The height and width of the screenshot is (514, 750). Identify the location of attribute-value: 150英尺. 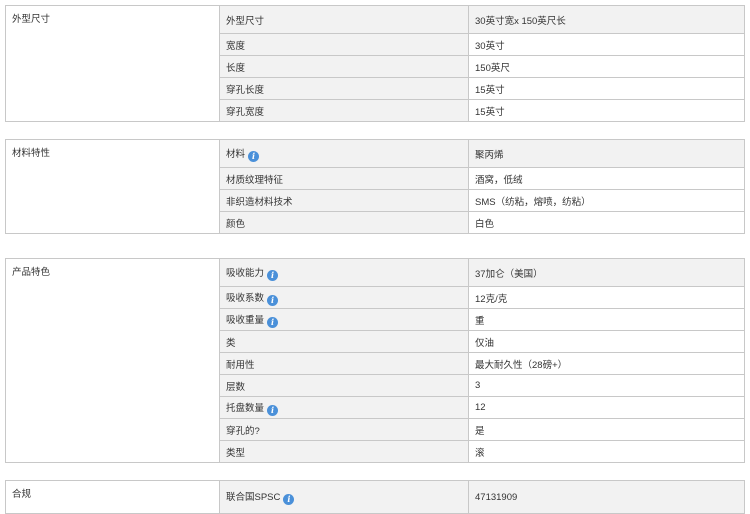
(606, 66).